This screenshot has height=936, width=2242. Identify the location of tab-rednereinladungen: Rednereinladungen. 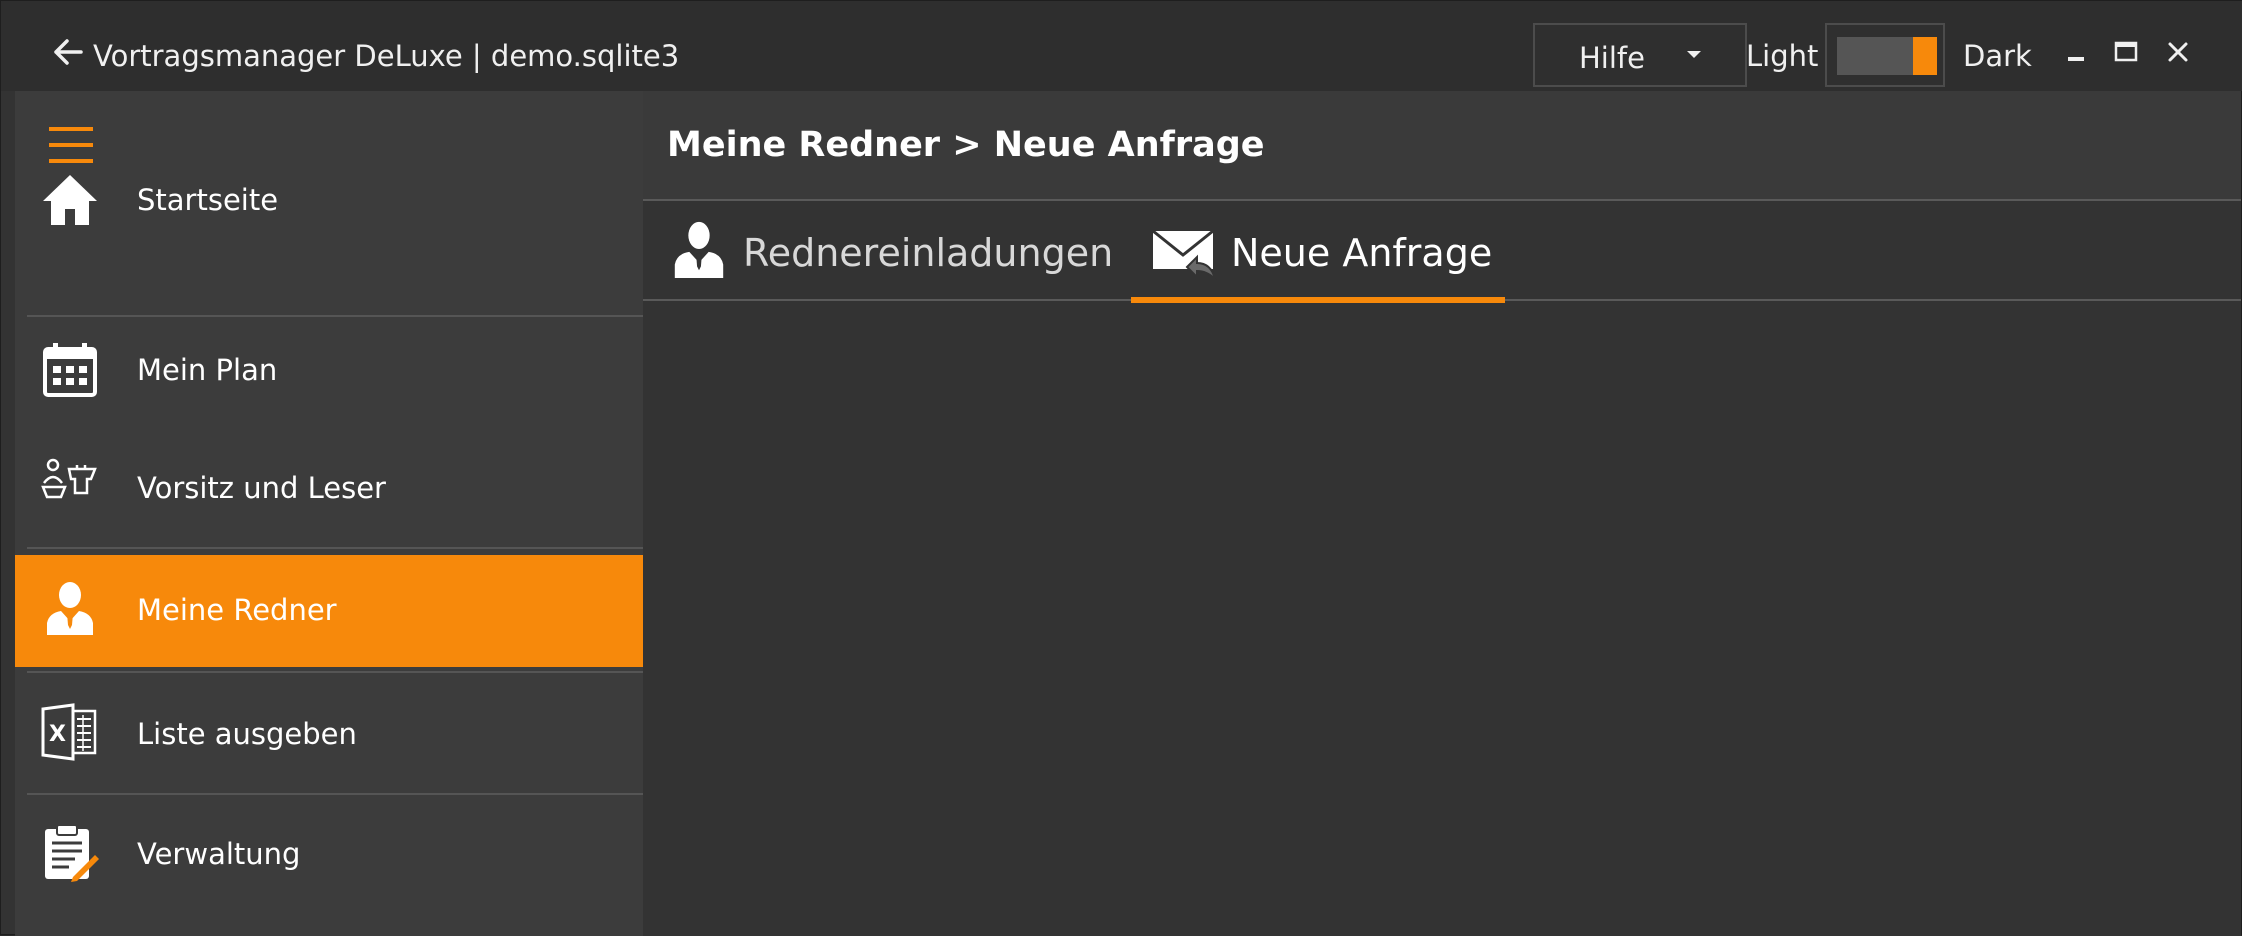
(883, 252).